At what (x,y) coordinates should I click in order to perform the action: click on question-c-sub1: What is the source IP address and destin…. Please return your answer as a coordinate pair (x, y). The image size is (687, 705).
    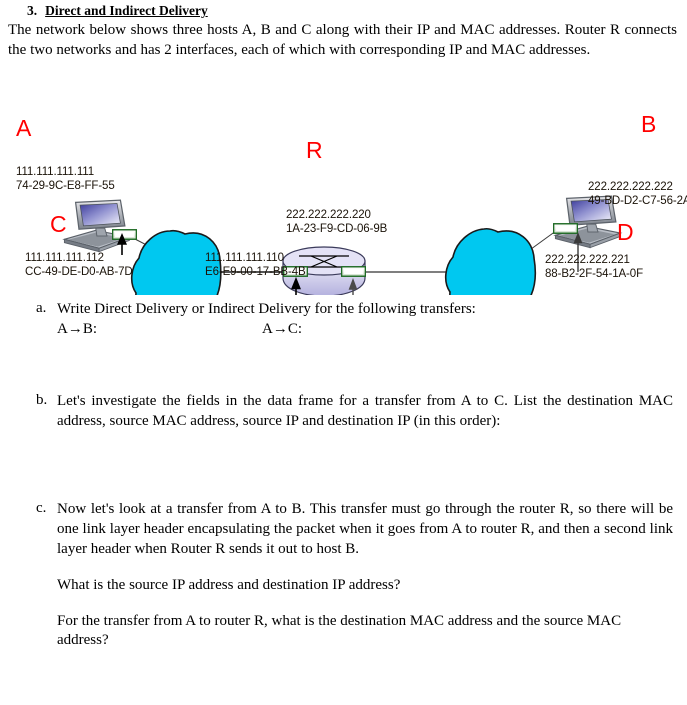
    Looking at the image, I should click on (229, 584).